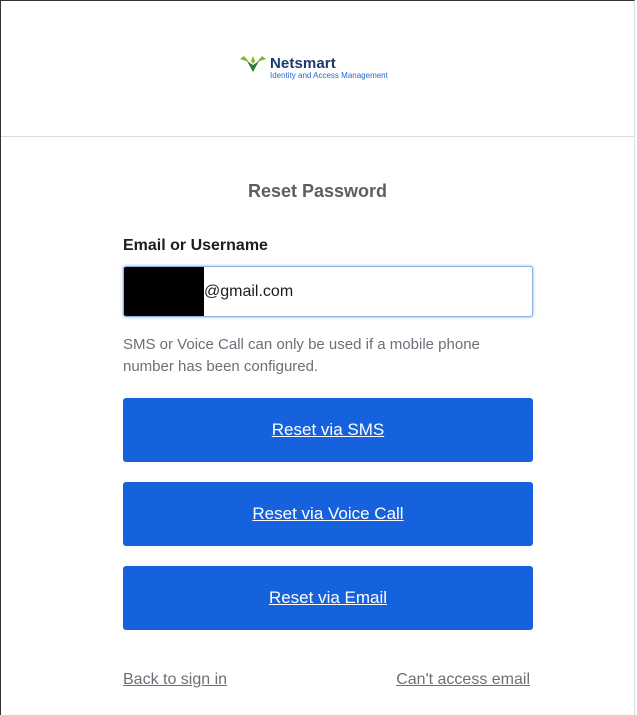 The image size is (637, 715). Describe the element at coordinates (253, 64) in the screenshot. I see `netsmart-leaf-icon` at that location.